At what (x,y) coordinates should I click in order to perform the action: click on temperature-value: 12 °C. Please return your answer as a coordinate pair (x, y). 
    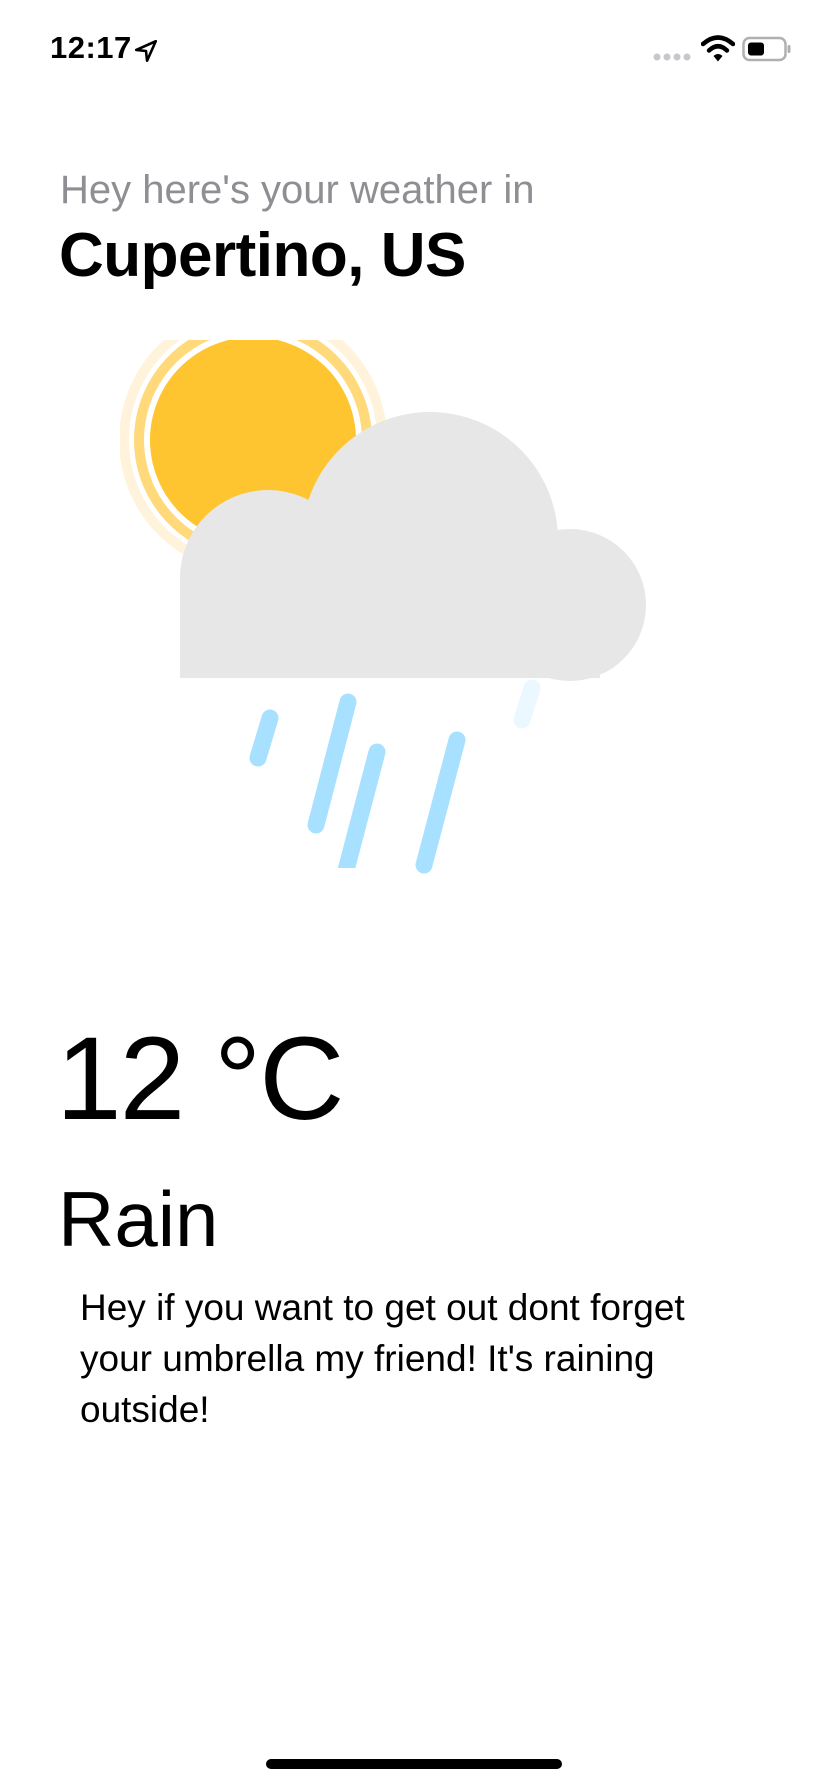
    Looking at the image, I should click on (200, 1079).